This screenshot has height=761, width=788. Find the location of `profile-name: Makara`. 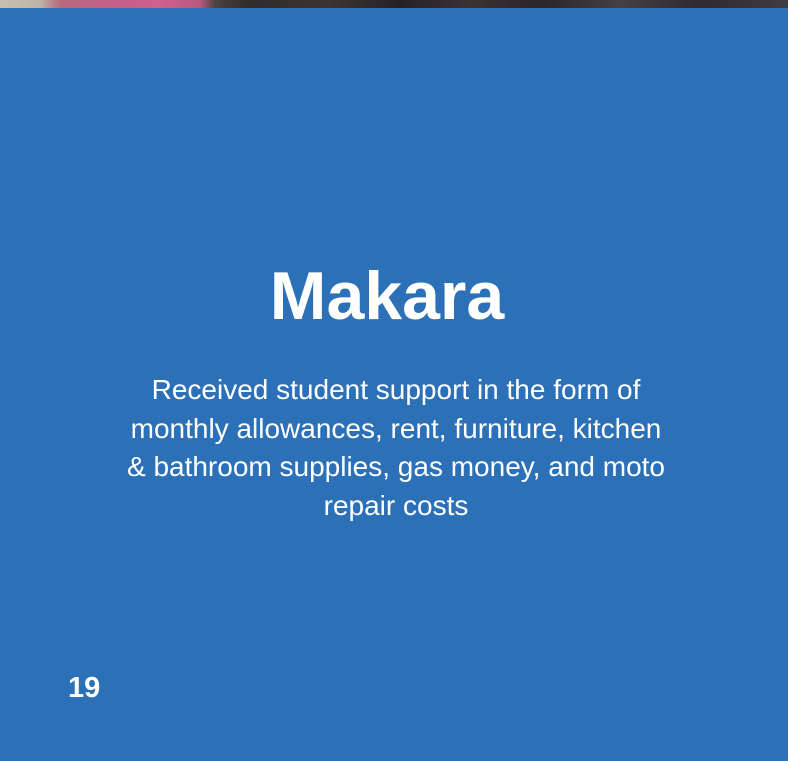

profile-name: Makara is located at coordinates (387, 296).